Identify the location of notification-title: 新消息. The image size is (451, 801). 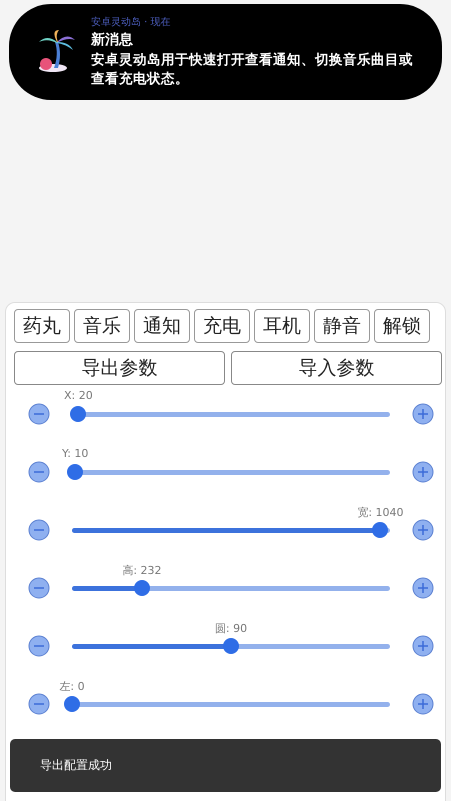
(112, 40).